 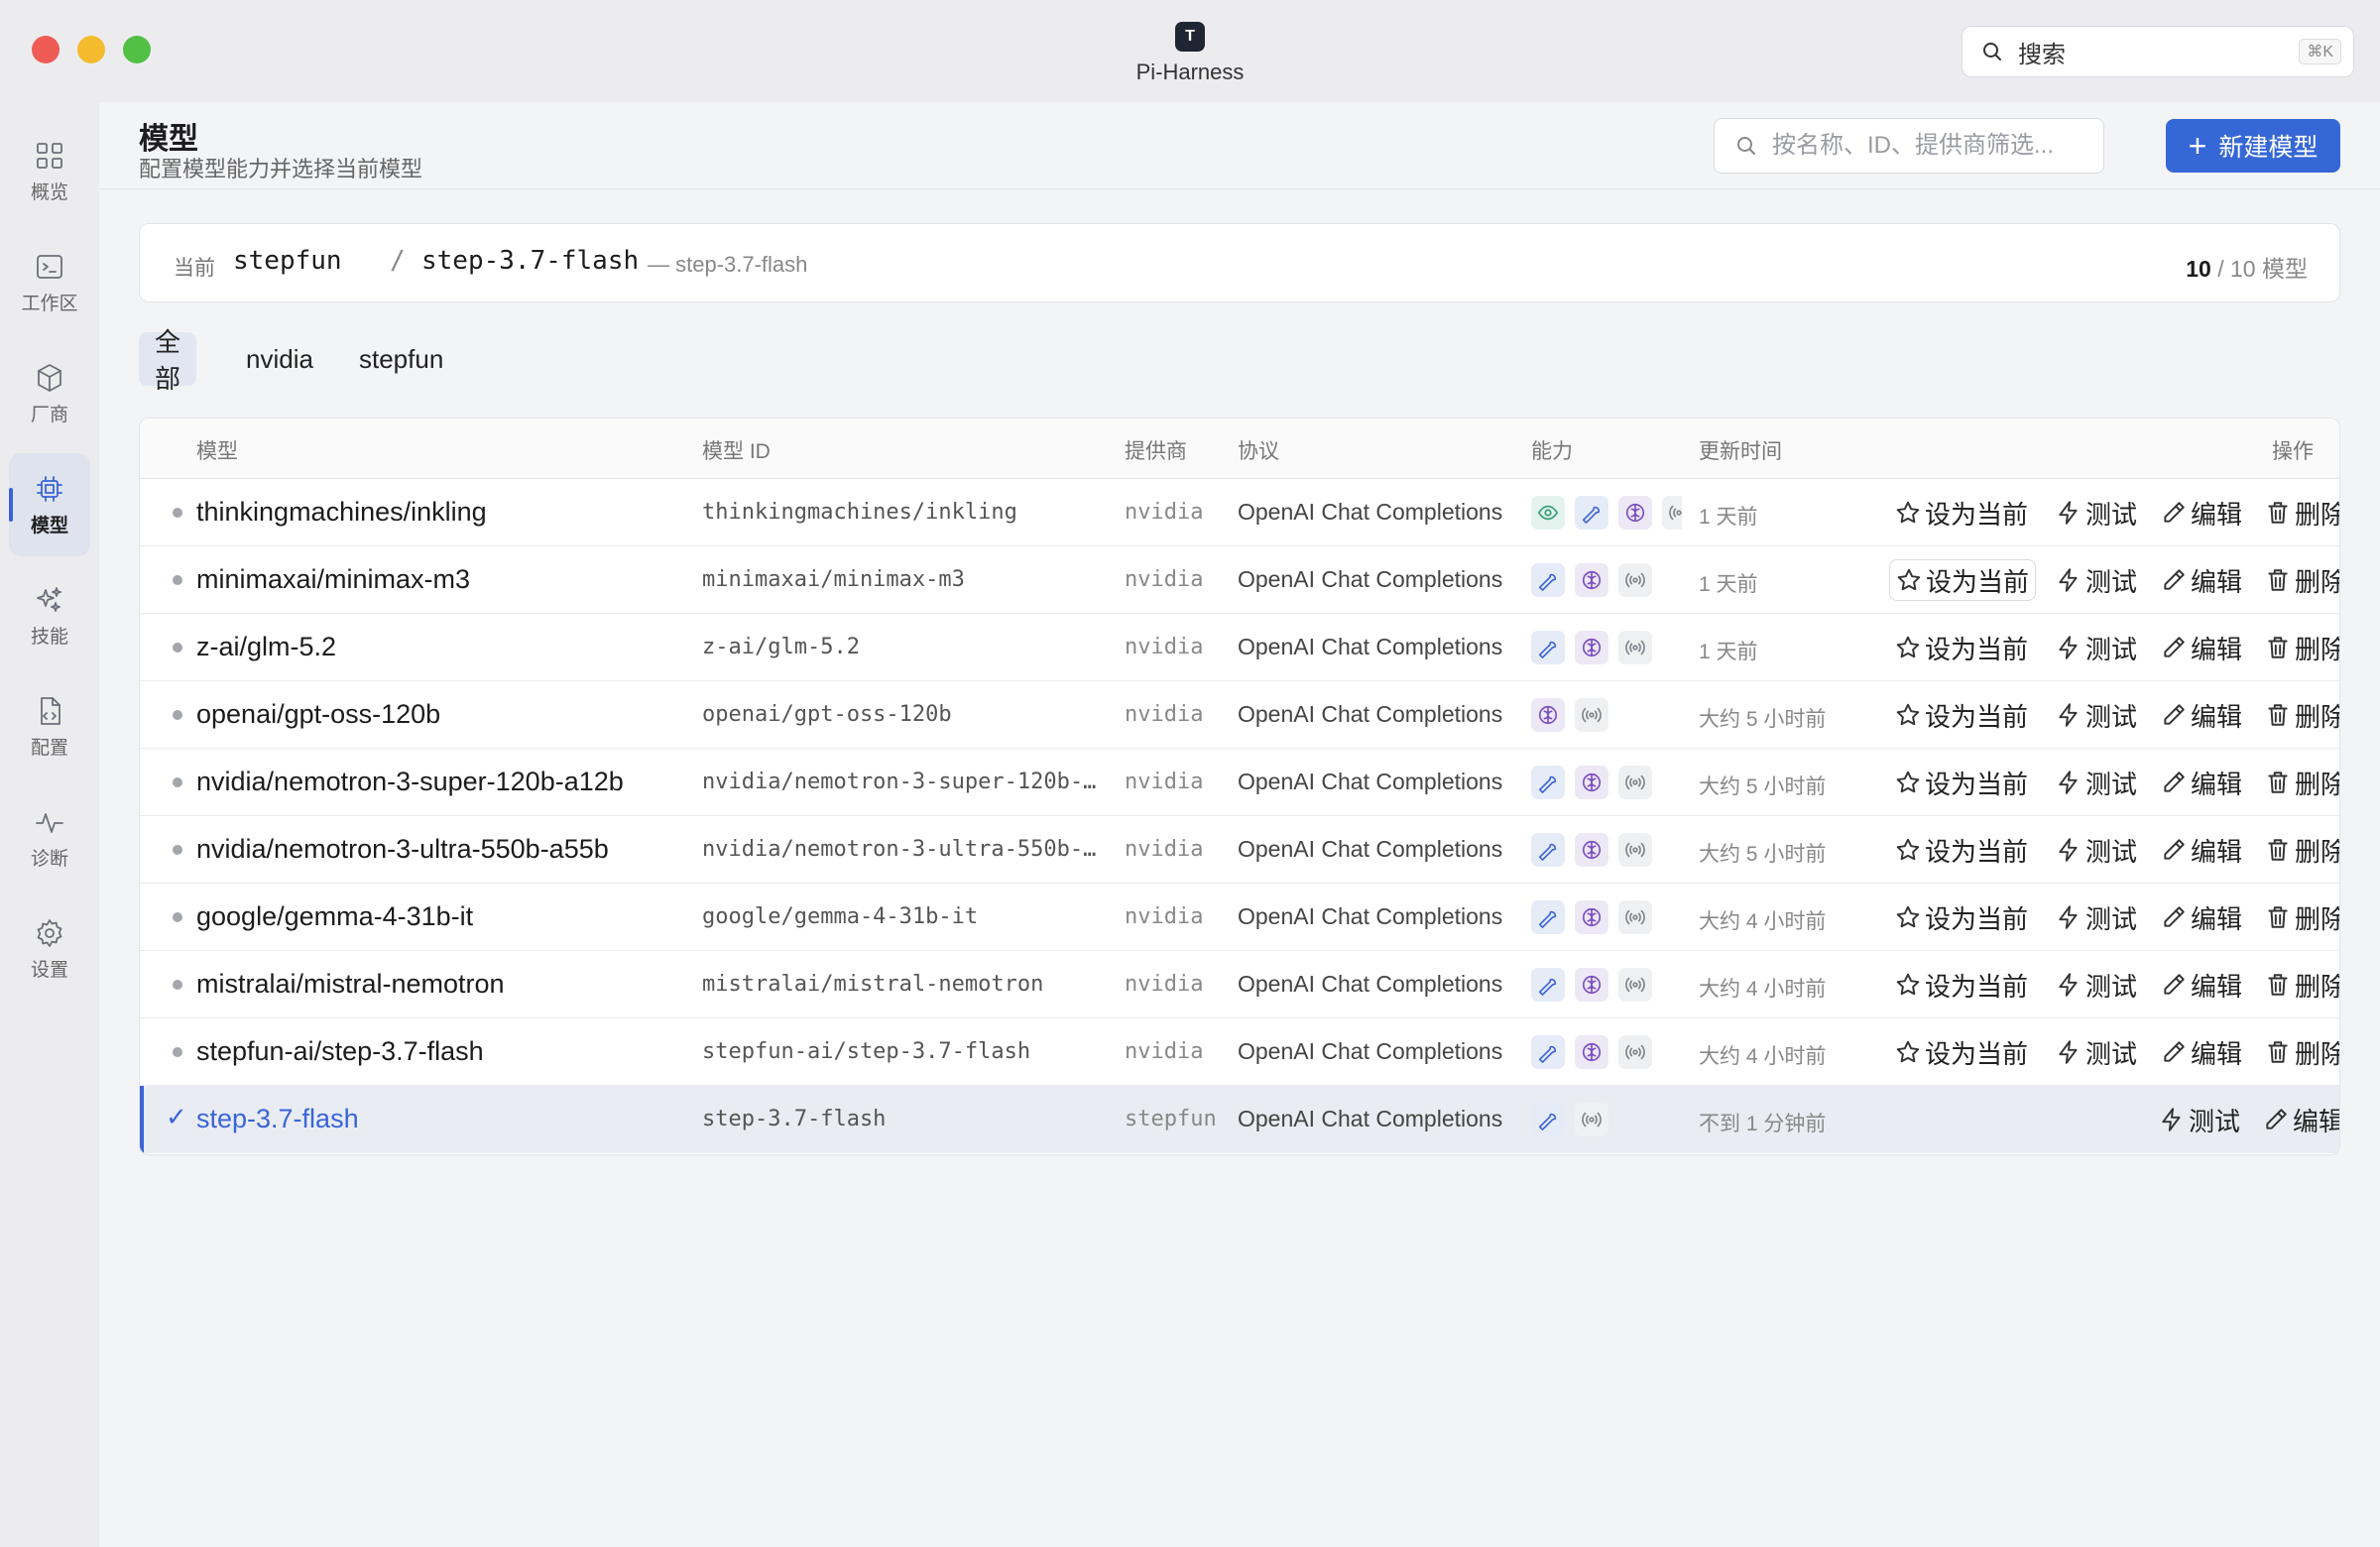 I want to click on activity-icon, so click(x=49, y=822).